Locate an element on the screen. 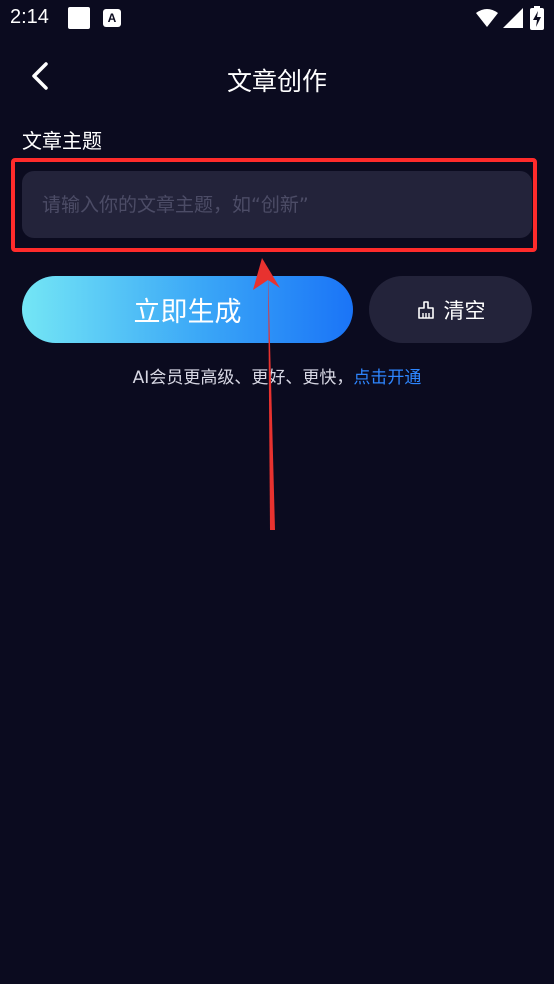 Image resolution: width=554 pixels, height=984 pixels. broom-icon is located at coordinates (425, 309).